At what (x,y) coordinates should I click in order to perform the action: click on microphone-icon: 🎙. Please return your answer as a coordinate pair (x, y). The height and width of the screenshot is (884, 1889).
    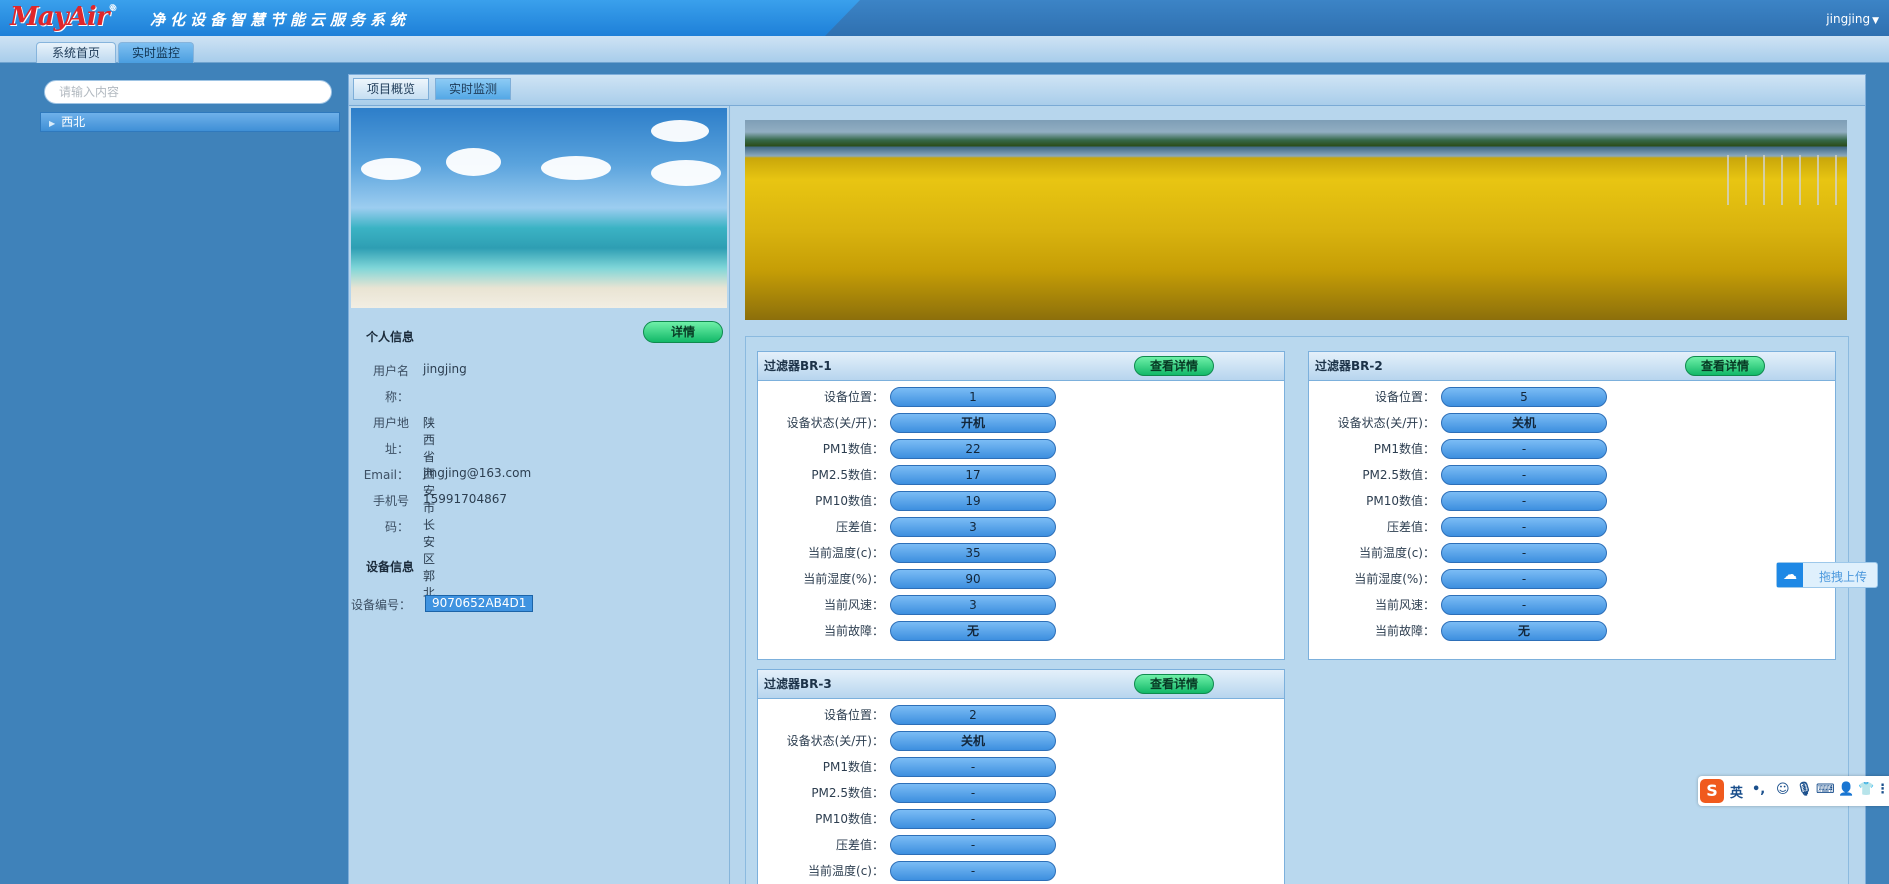
    Looking at the image, I should click on (1804, 789).